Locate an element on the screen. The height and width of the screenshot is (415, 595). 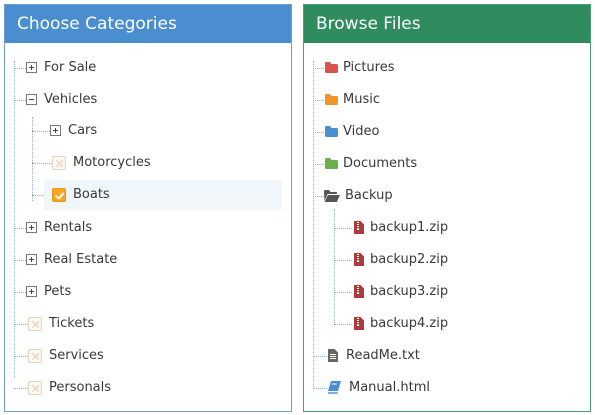
tree-item-vehicles: Vehicles is located at coordinates (145, 100).